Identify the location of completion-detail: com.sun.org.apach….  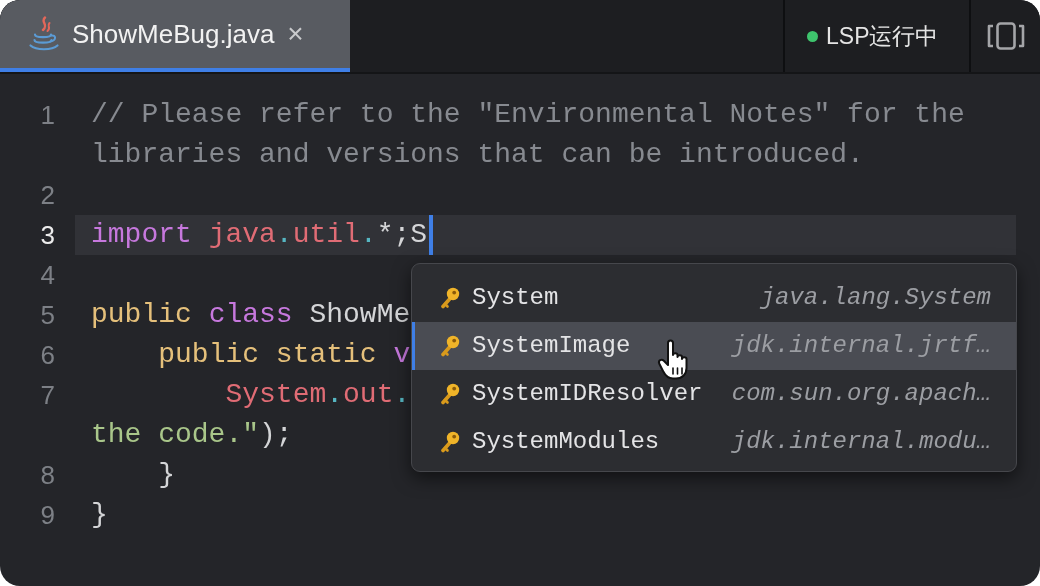
(861, 394).